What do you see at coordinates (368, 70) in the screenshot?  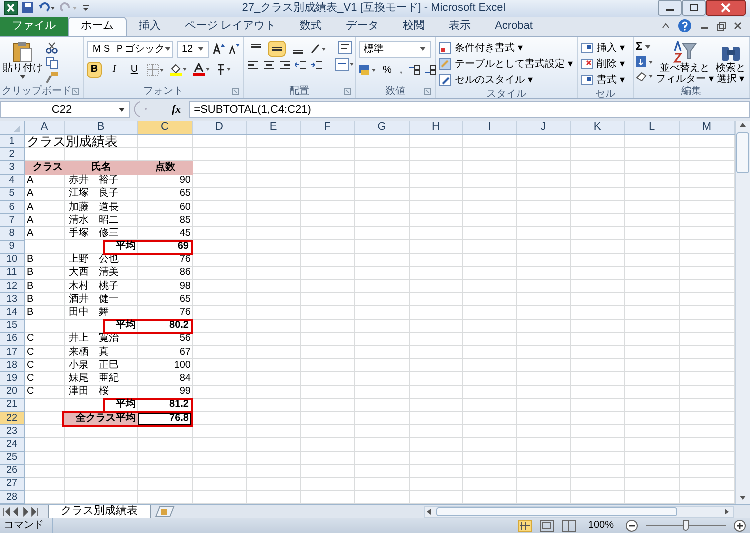 I see `currency-icon` at bounding box center [368, 70].